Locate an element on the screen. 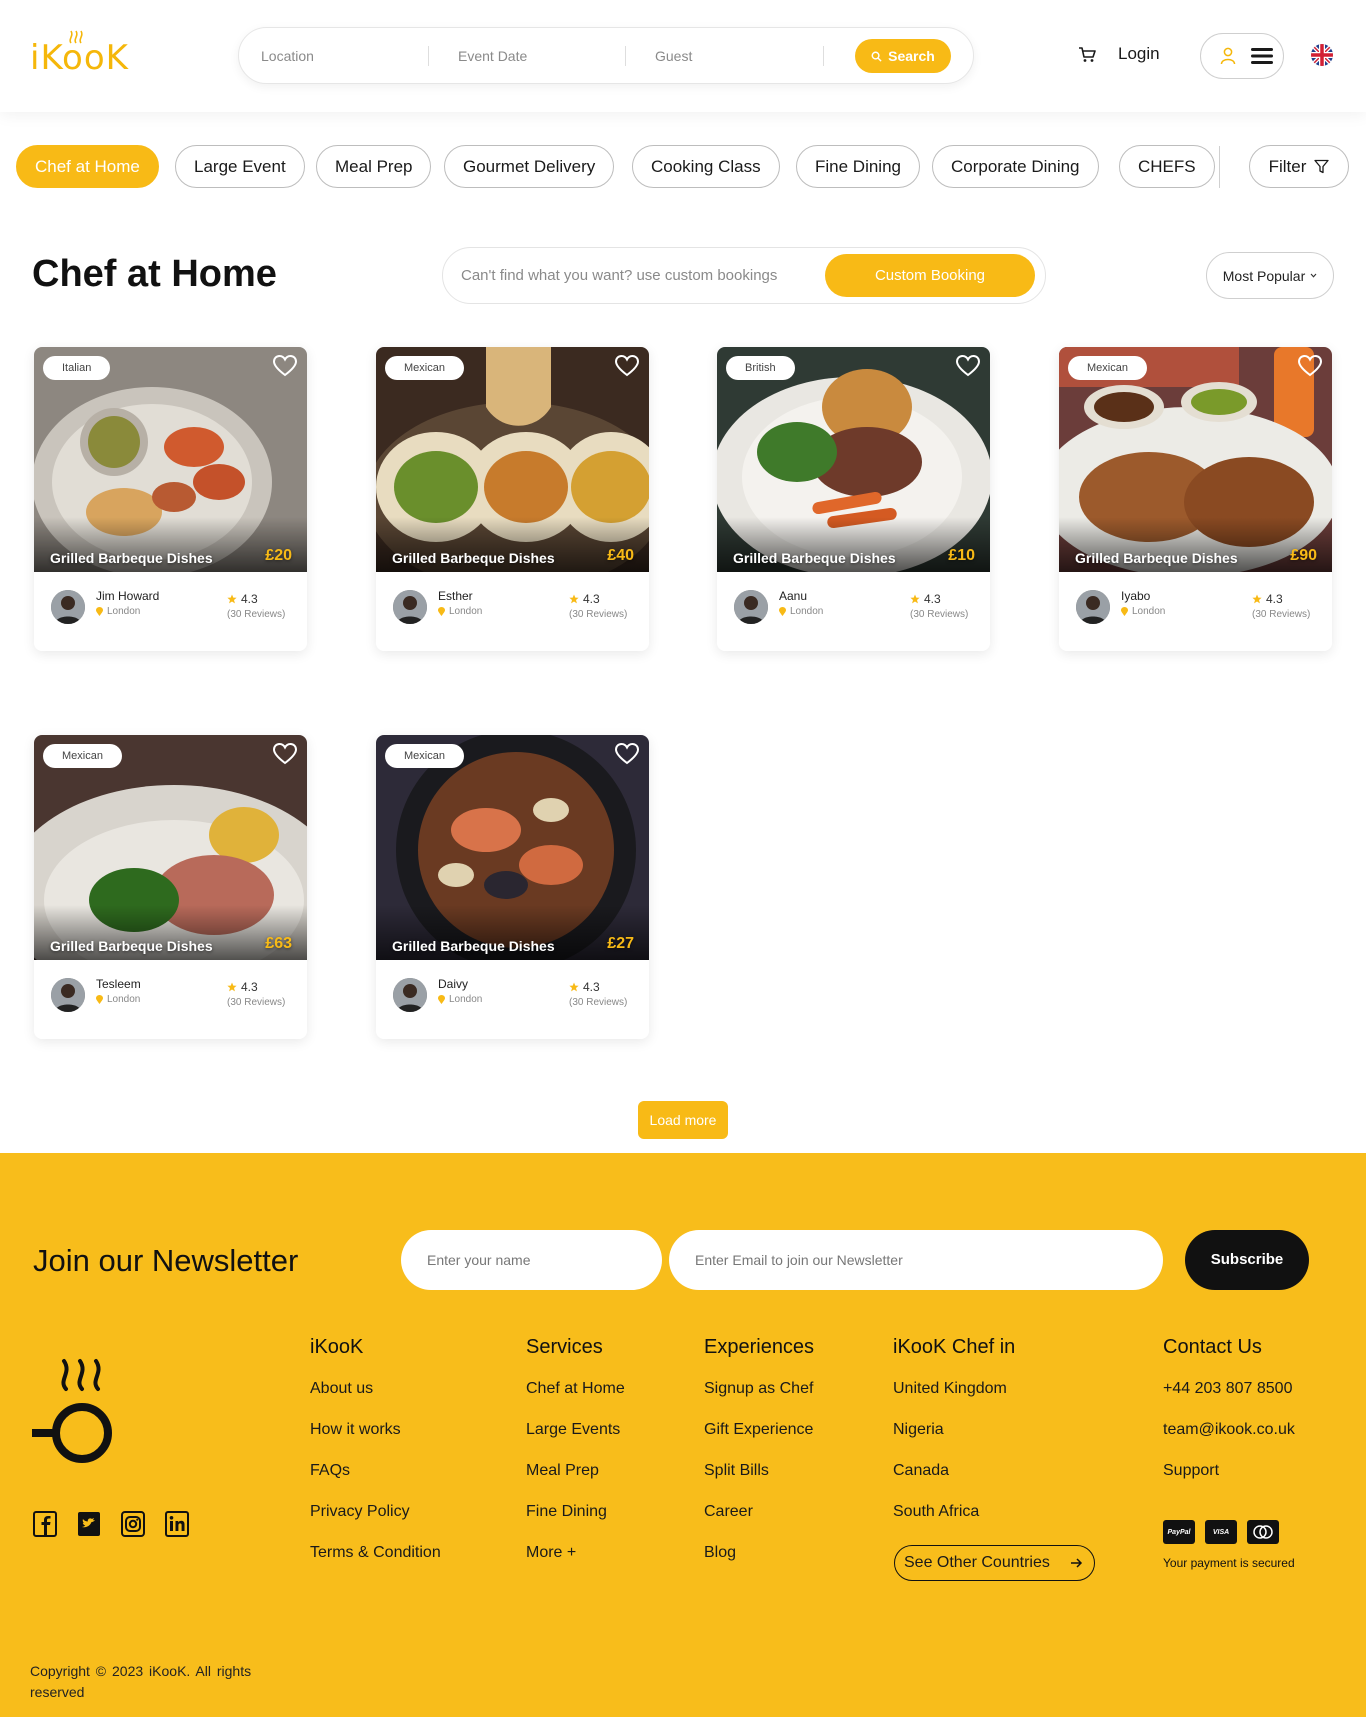 The image size is (1366, 1717). dish-price: £20 is located at coordinates (278, 555).